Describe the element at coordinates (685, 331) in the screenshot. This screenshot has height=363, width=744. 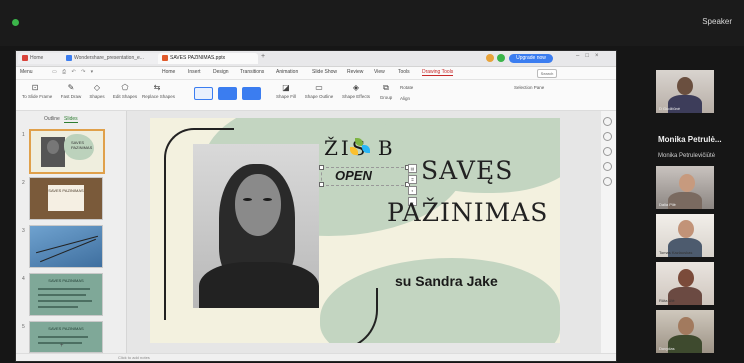
I see `participant-video: Dovydas` at that location.